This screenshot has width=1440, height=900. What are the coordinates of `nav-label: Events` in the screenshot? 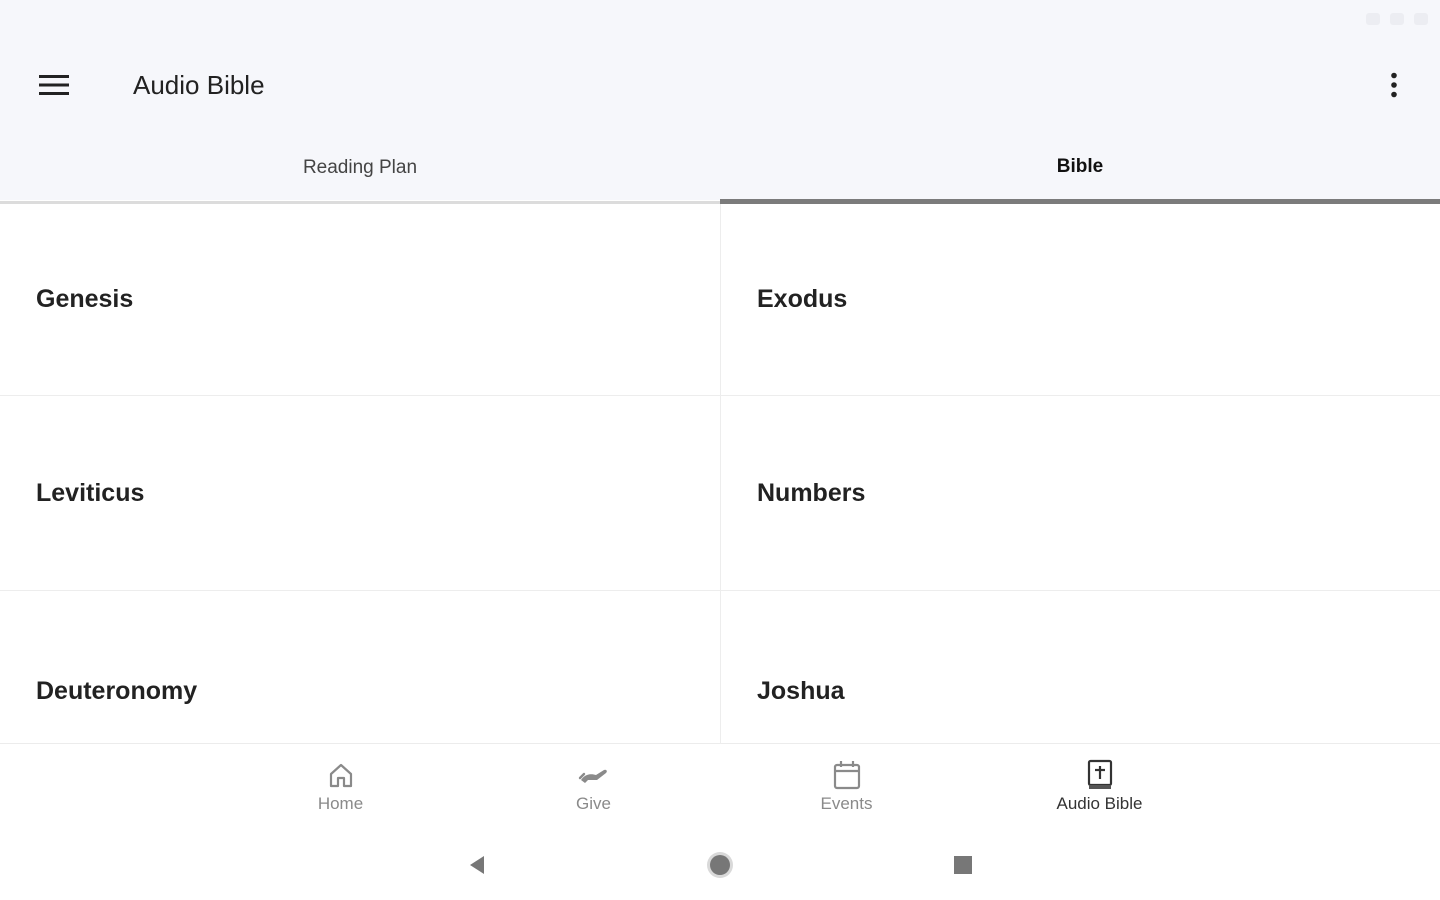 It's located at (846, 803).